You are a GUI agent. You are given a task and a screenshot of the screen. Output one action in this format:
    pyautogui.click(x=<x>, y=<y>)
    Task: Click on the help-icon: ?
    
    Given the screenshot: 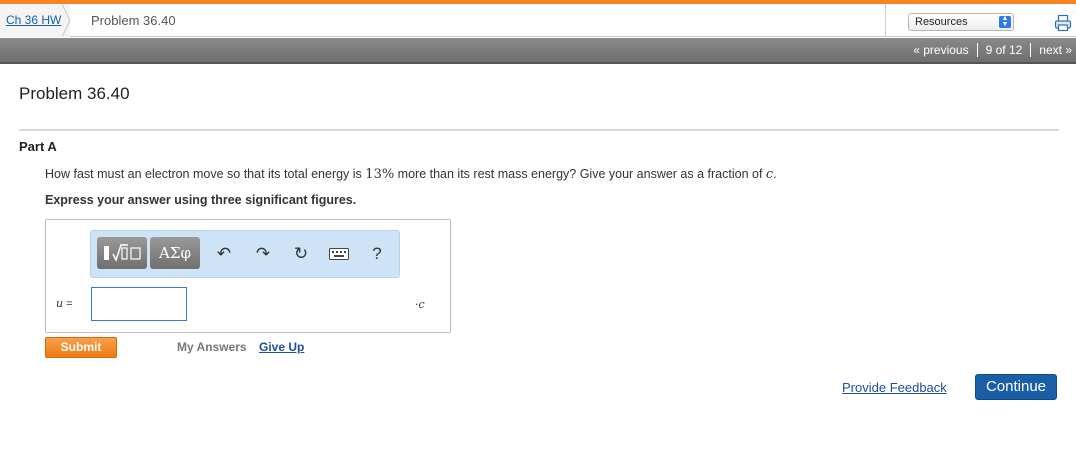 What is the action you would take?
    pyautogui.click(x=377, y=254)
    